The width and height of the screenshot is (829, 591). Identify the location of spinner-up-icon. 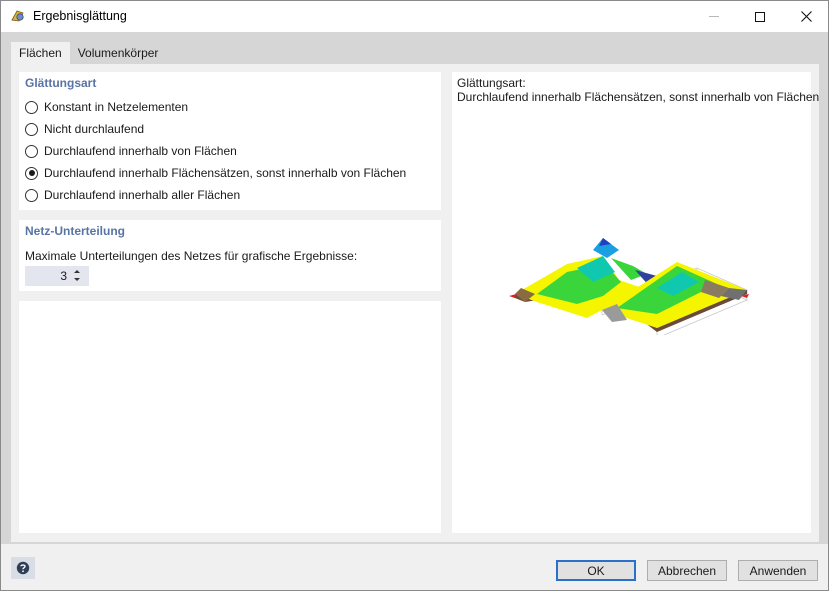
(77, 271).